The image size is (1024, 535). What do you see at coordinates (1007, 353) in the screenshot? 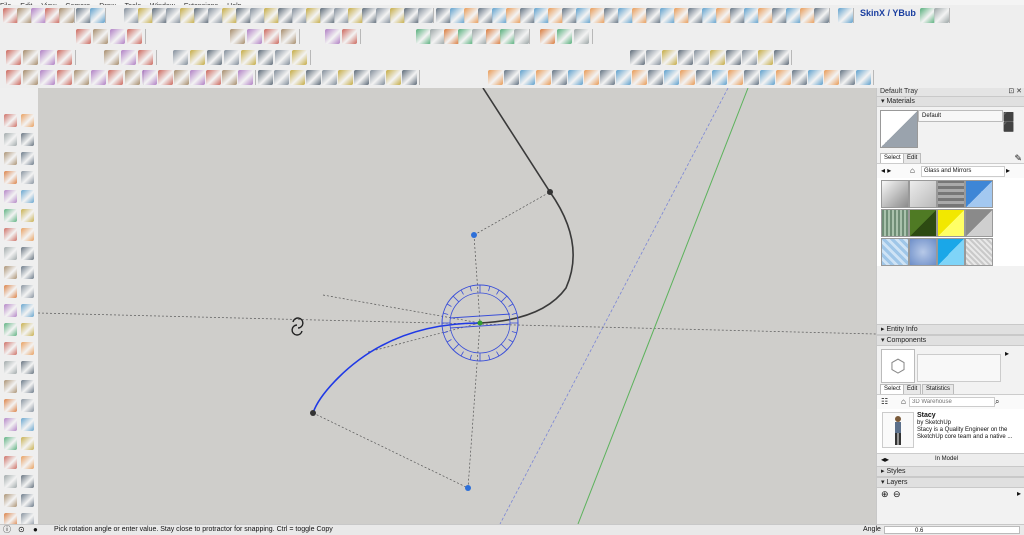
I see `component-details-icon: ▸` at bounding box center [1007, 353].